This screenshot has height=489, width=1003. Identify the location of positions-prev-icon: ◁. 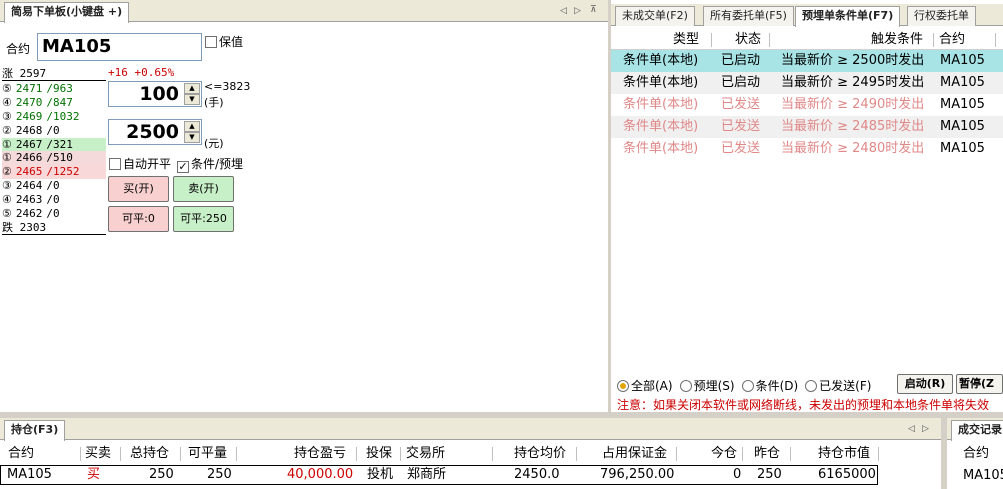
(911, 429).